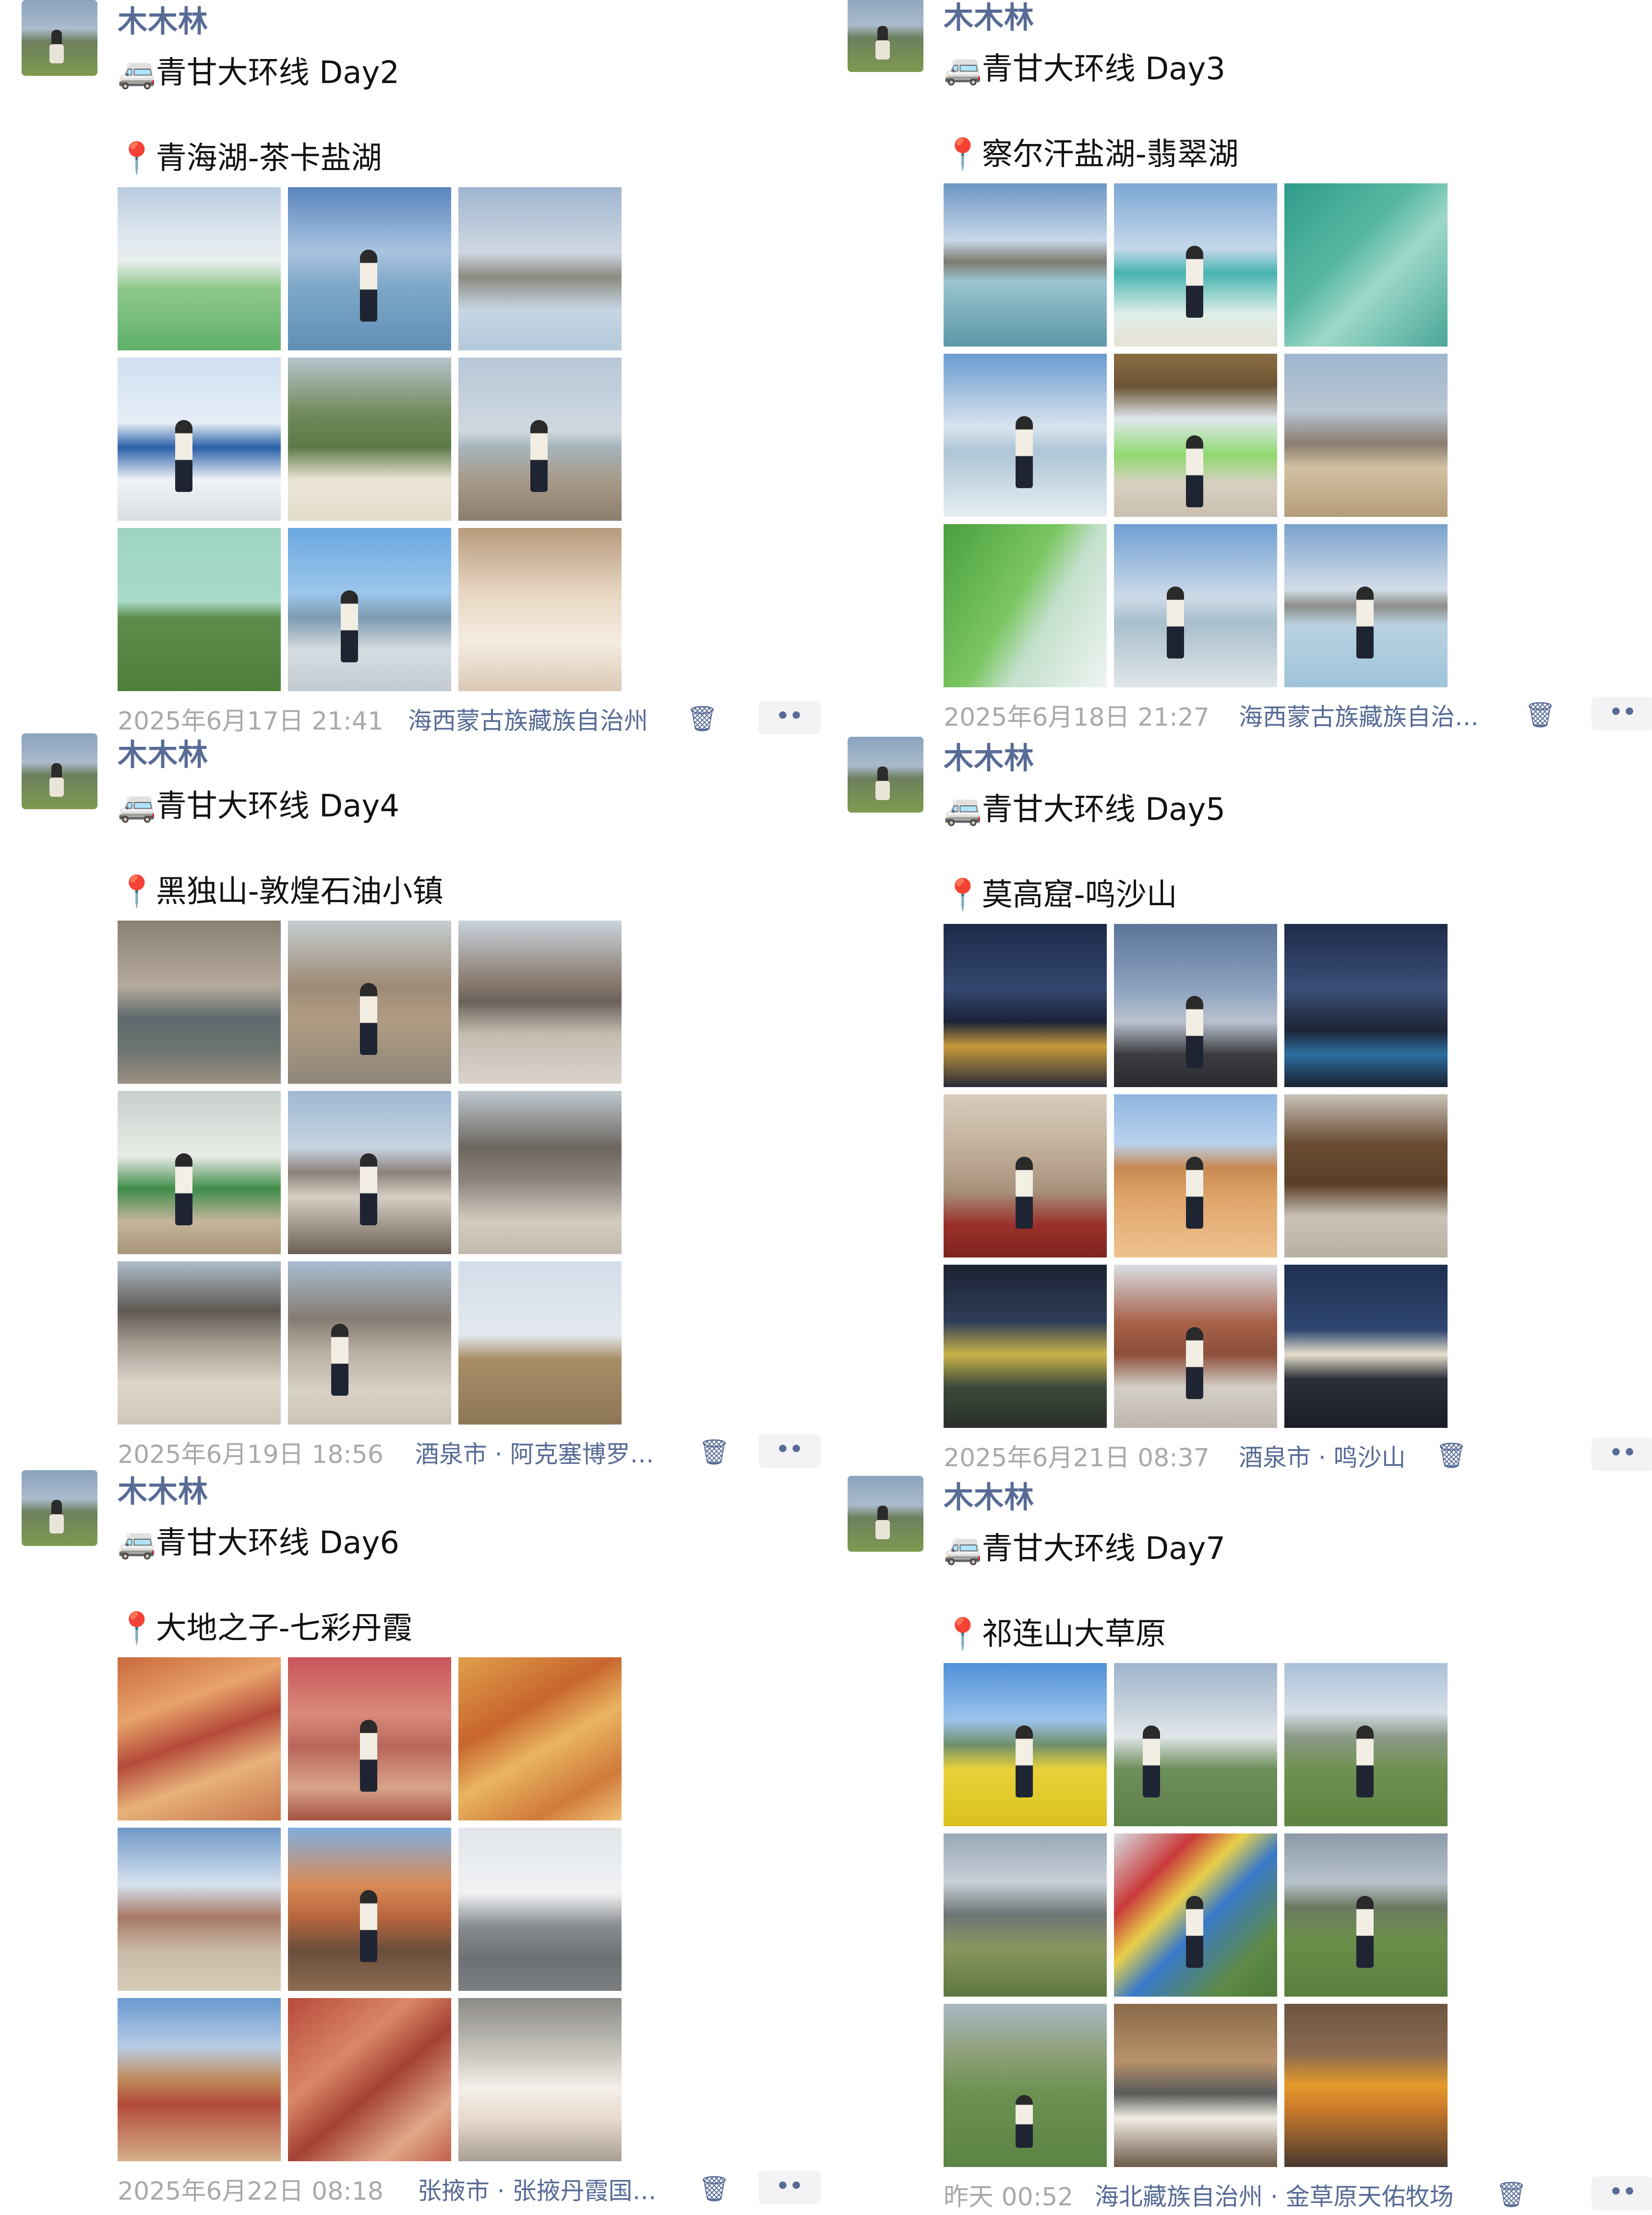 The height and width of the screenshot is (2215, 1652). I want to click on photo-woman-railing, so click(369, 1909).